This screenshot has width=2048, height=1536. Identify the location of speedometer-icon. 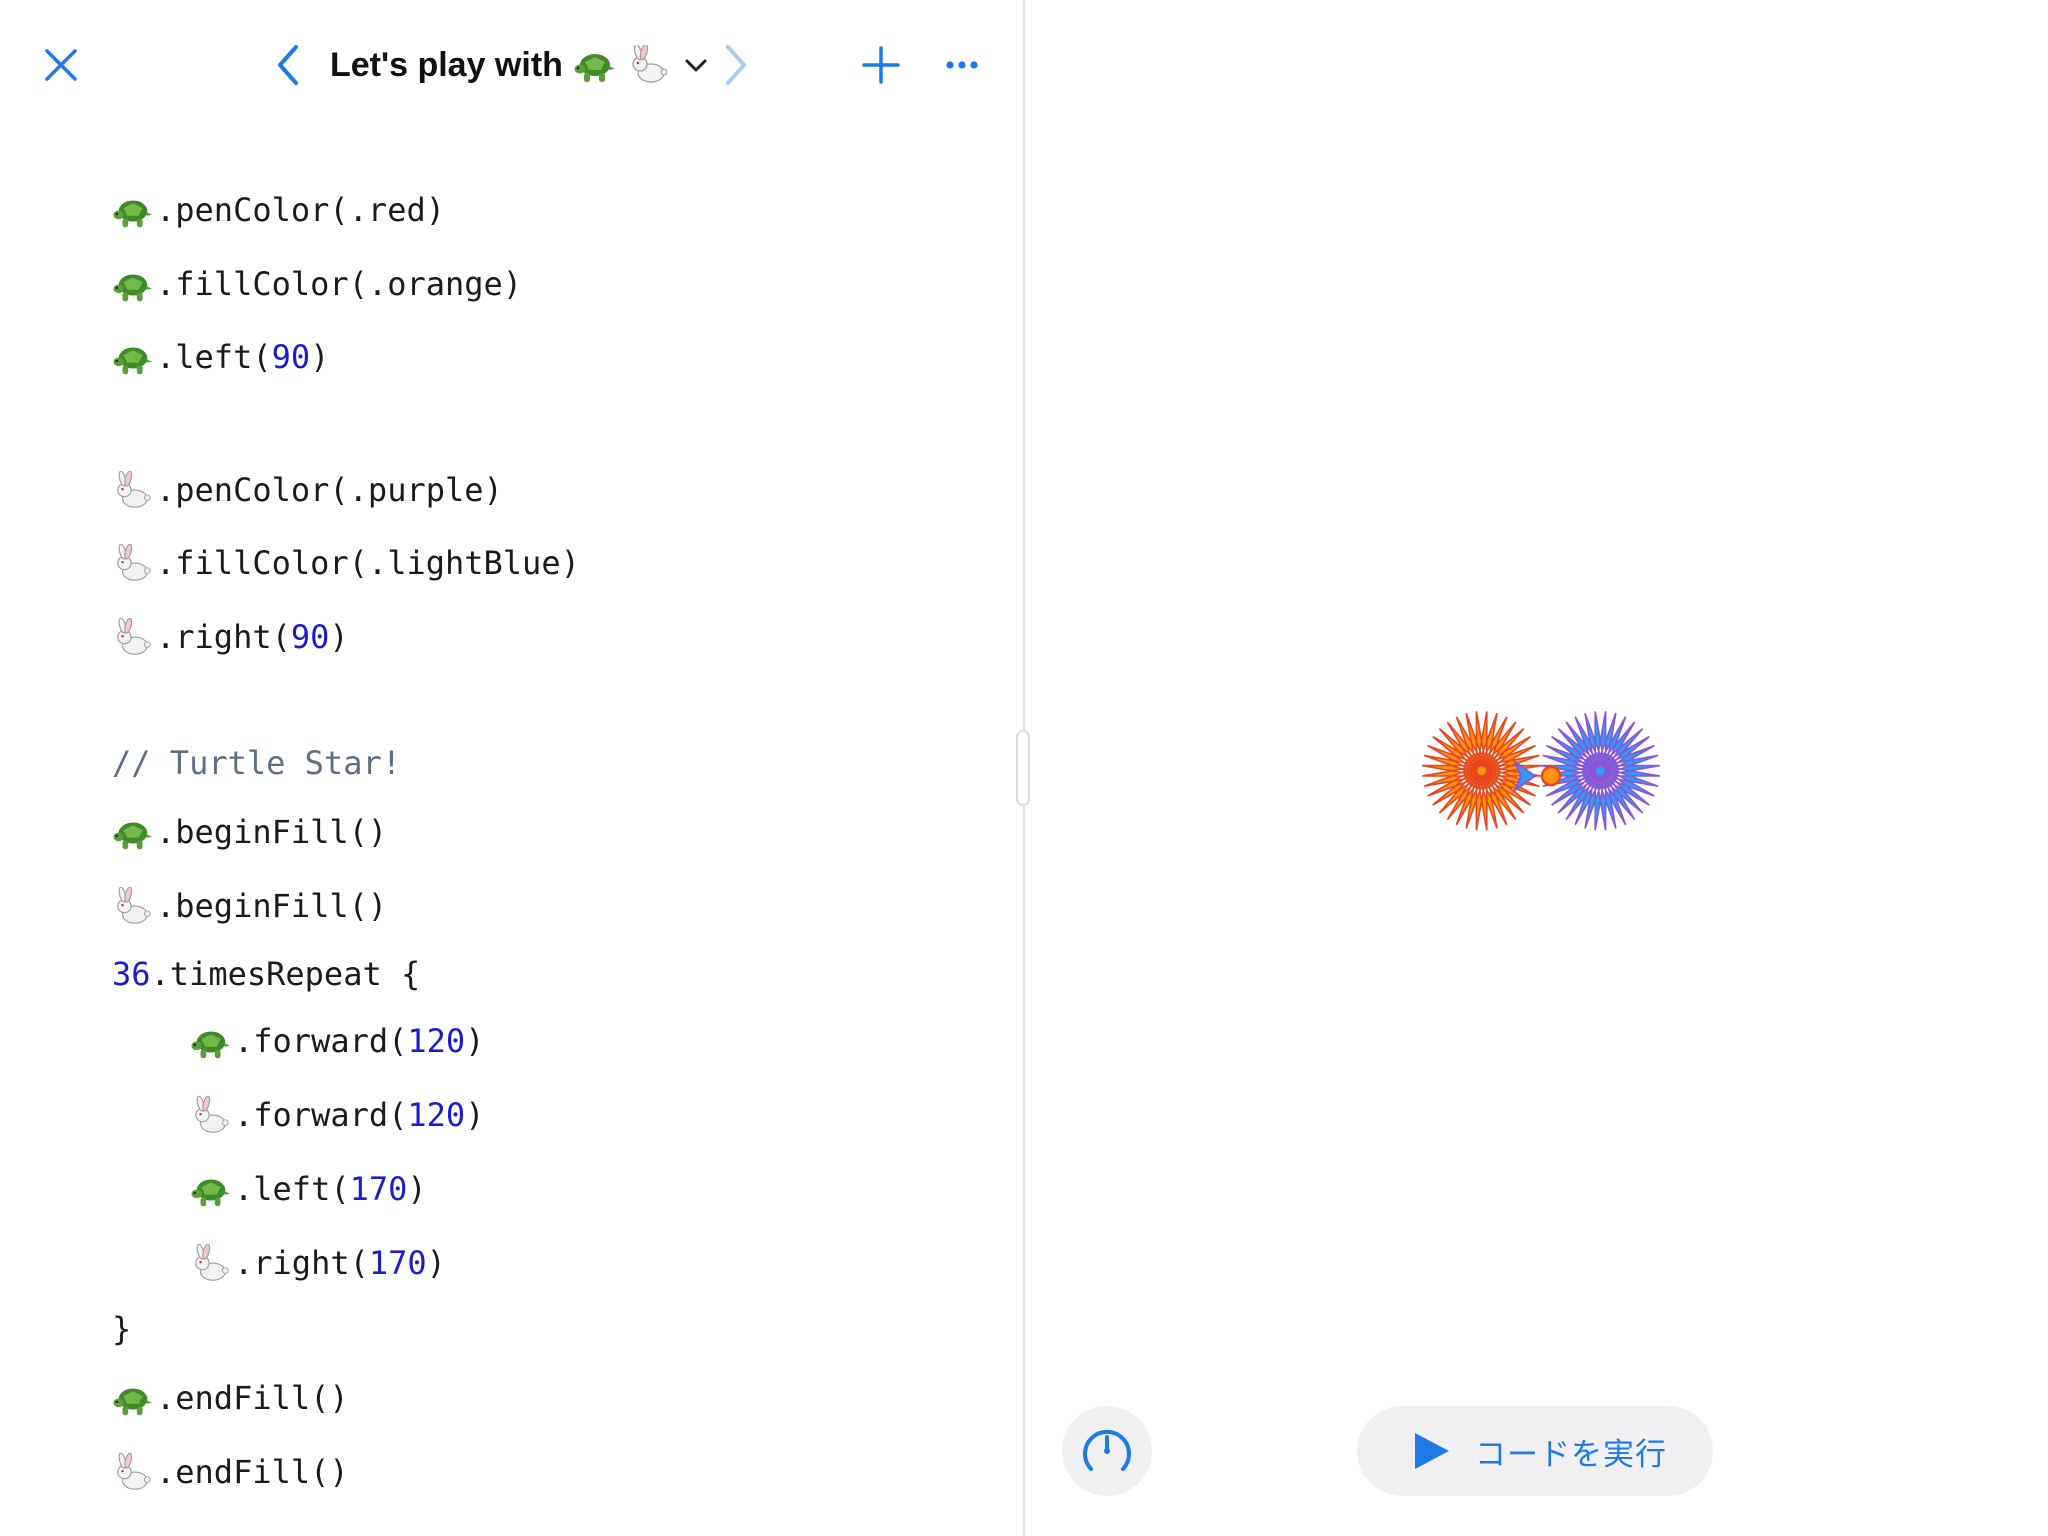
(1107, 1450).